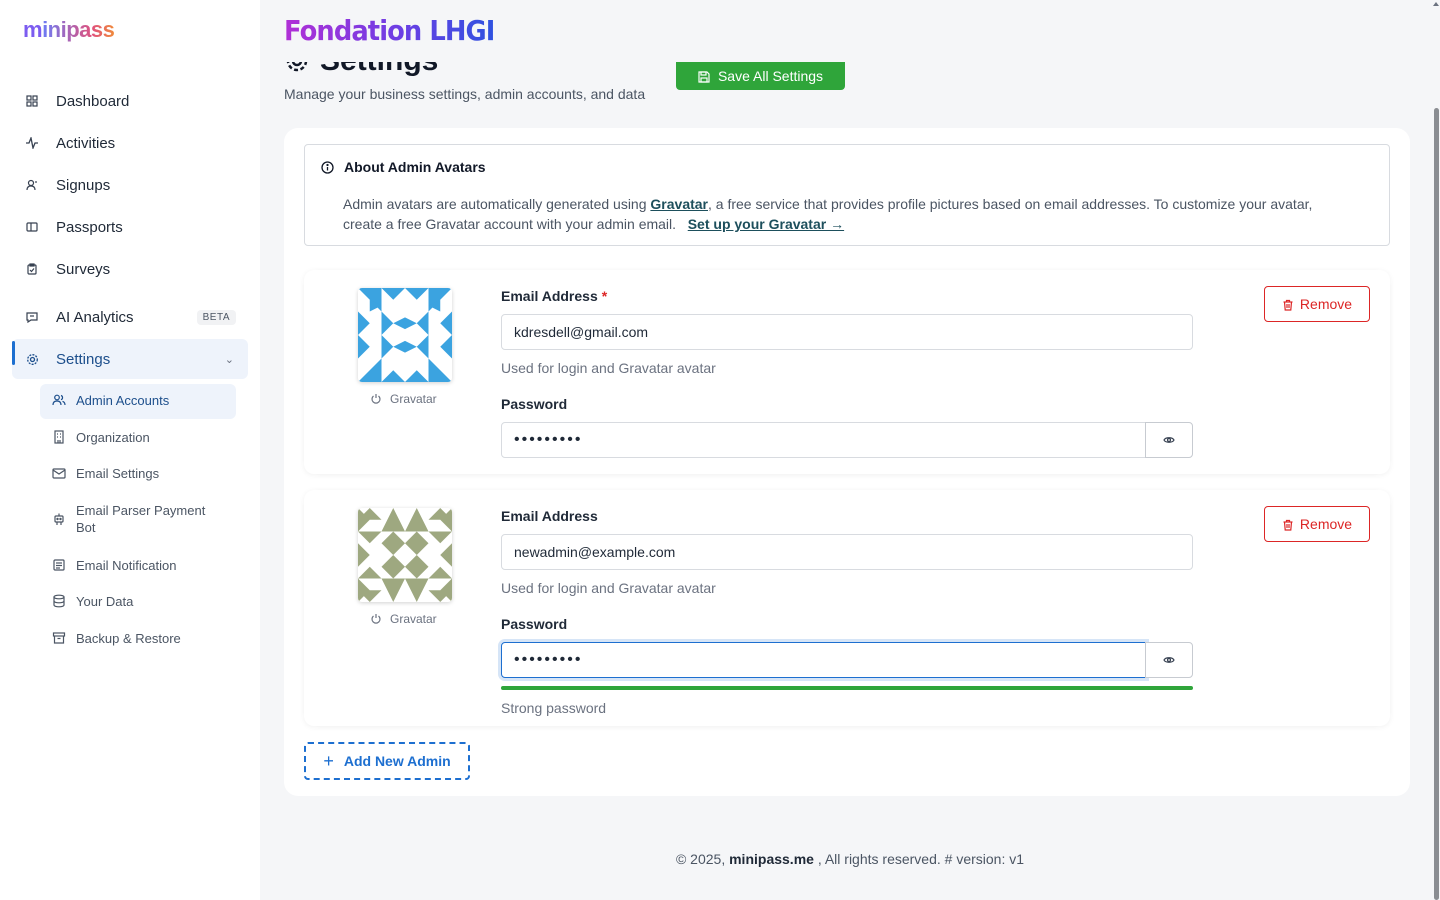 Image resolution: width=1440 pixels, height=900 pixels. I want to click on database-icon, so click(59, 601).